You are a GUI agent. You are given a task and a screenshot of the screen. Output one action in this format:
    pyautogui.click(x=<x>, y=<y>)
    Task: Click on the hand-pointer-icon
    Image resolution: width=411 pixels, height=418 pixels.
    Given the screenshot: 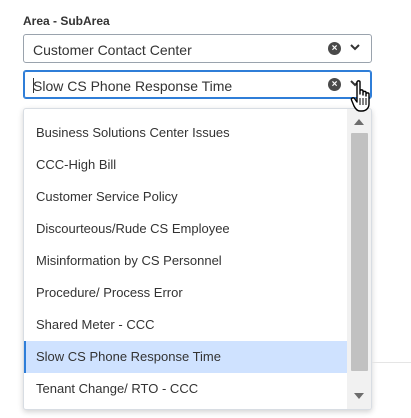 What is the action you would take?
    pyautogui.click(x=360, y=96)
    